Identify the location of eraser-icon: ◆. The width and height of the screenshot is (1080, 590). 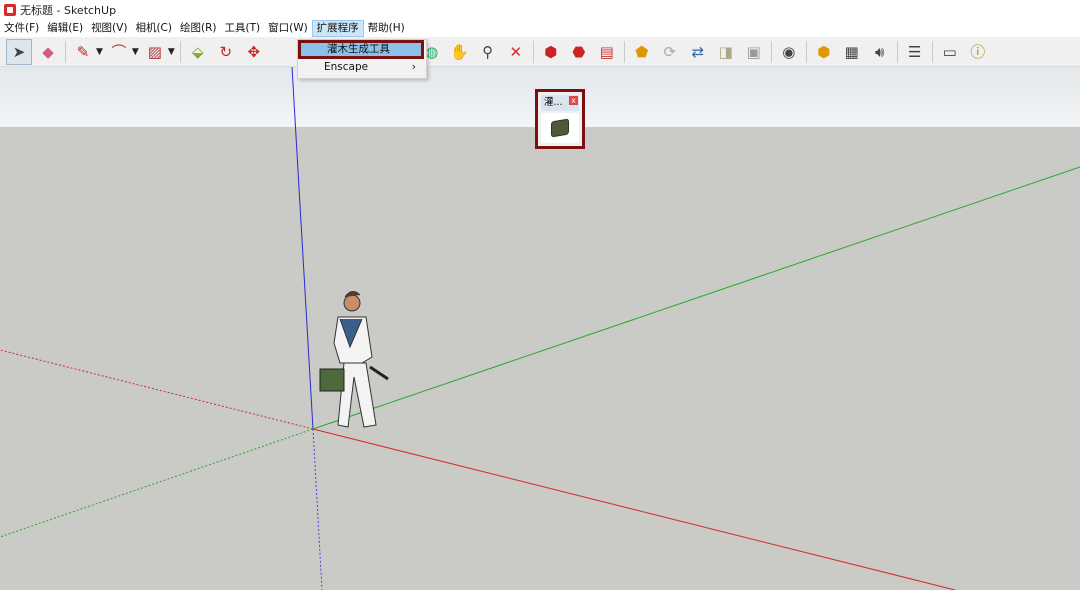
(48, 52).